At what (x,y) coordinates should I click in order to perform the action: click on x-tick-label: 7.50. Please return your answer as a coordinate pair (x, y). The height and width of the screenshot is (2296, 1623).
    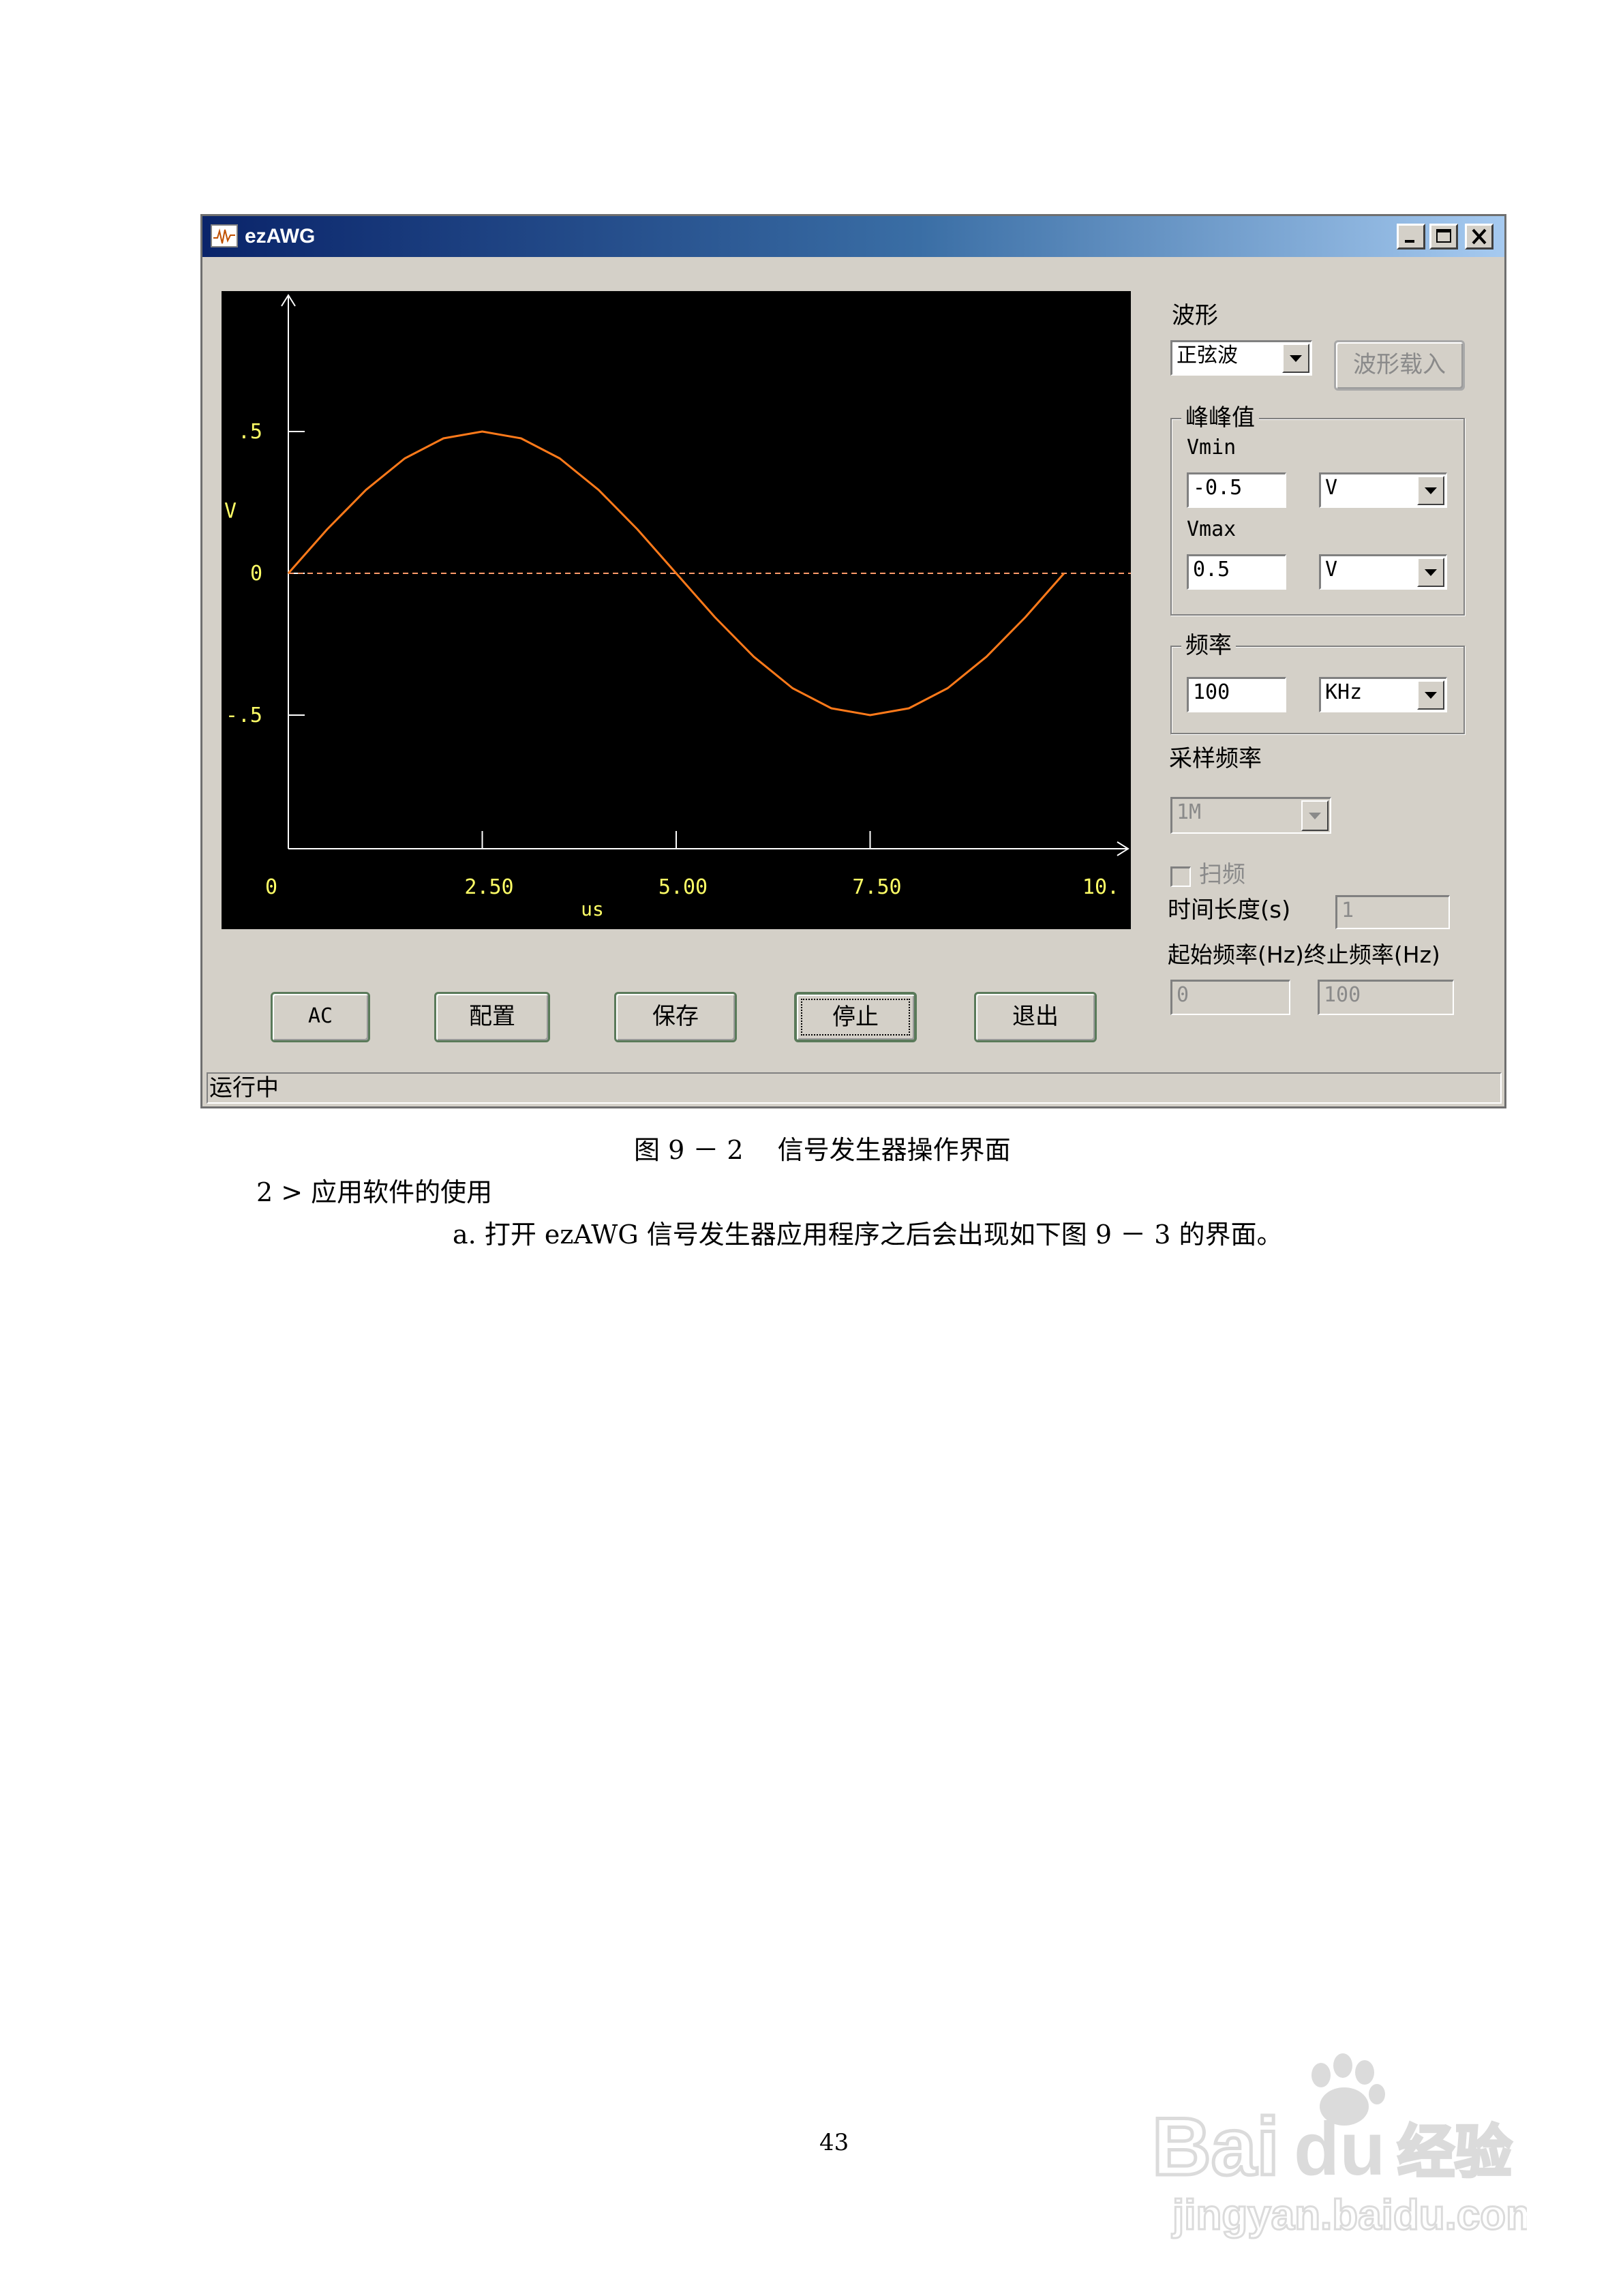
    Looking at the image, I should click on (877, 887).